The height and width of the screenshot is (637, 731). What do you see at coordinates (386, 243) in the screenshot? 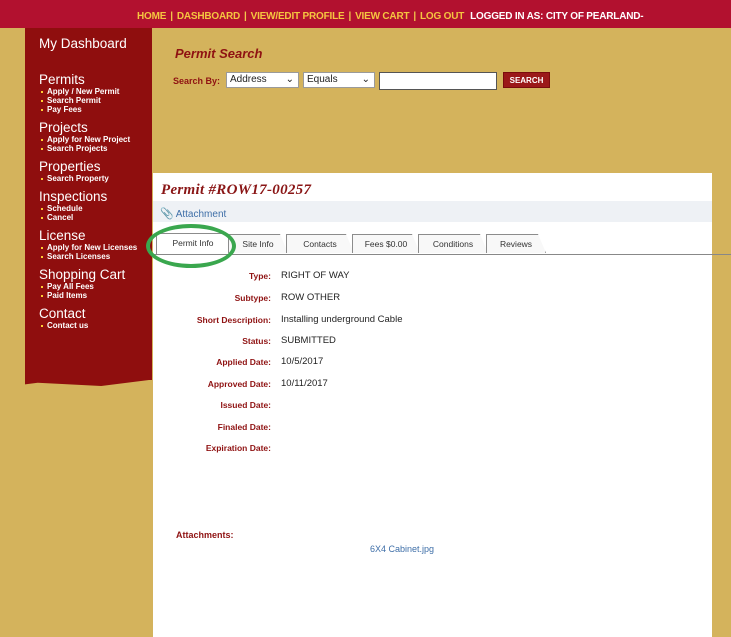
I see `tab-fees: Fees $0.00` at bounding box center [386, 243].